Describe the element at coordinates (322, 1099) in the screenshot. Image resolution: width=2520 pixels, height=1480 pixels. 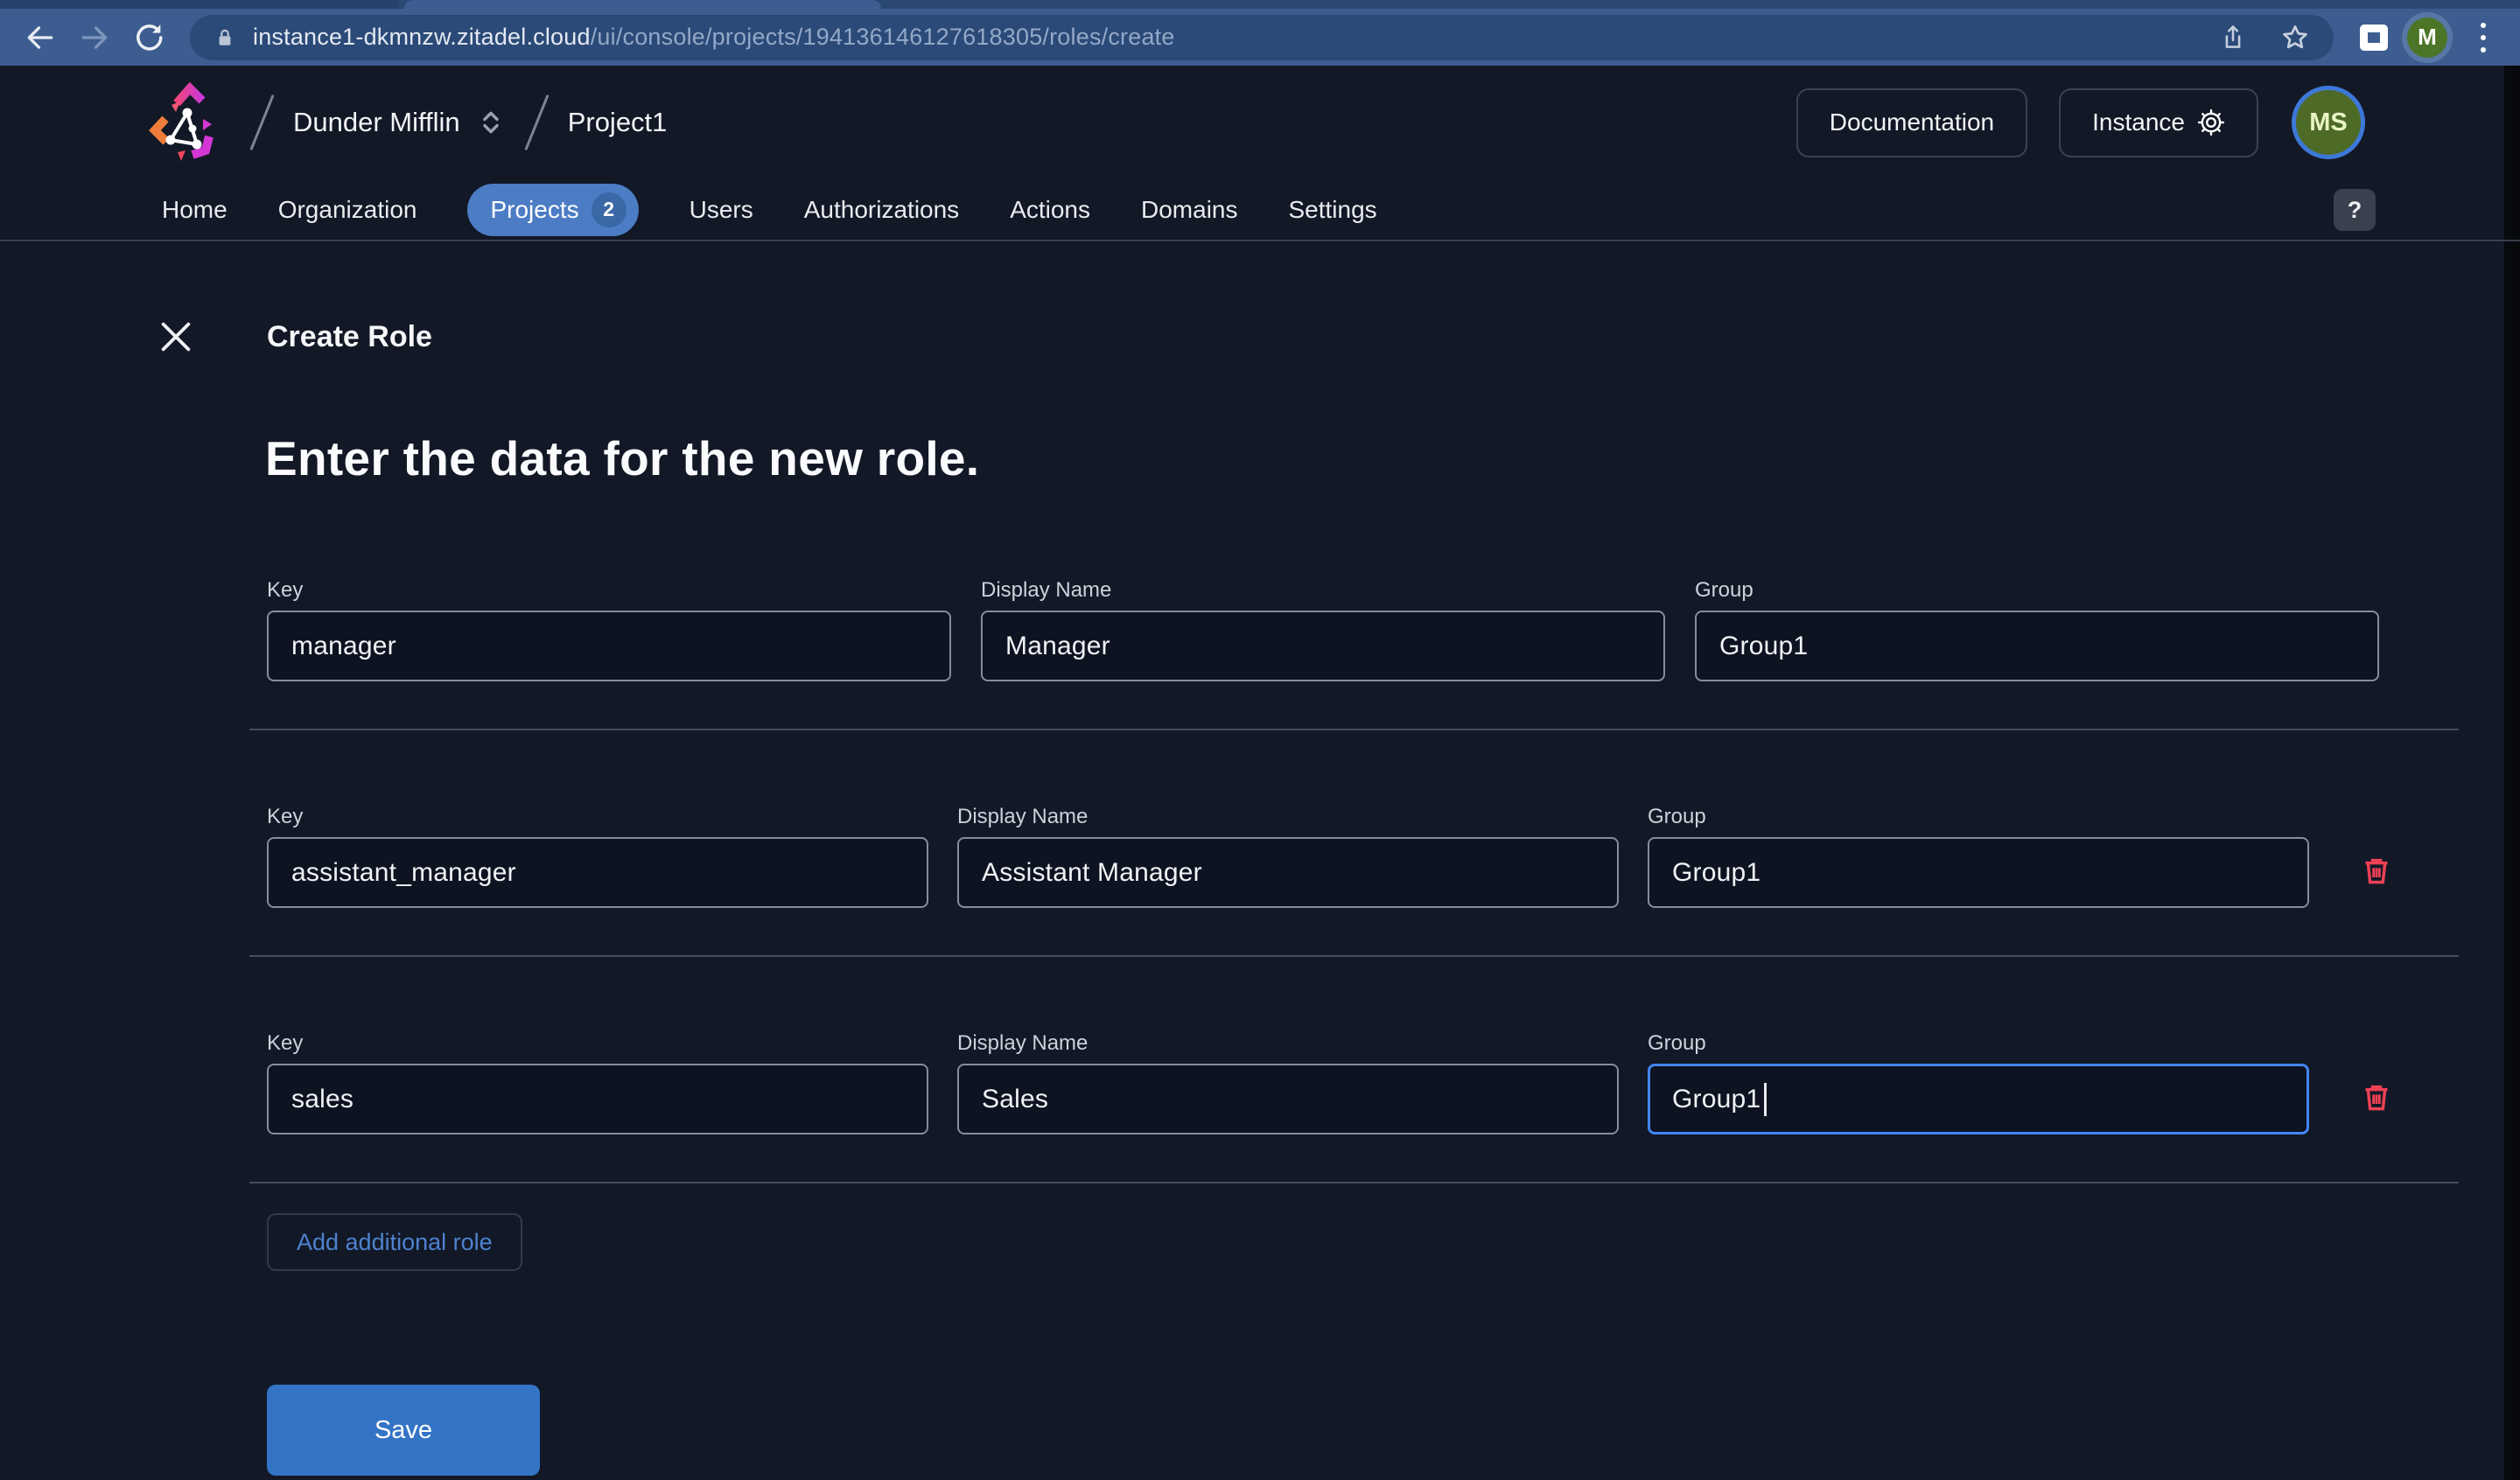
I see `input-value: sales` at that location.